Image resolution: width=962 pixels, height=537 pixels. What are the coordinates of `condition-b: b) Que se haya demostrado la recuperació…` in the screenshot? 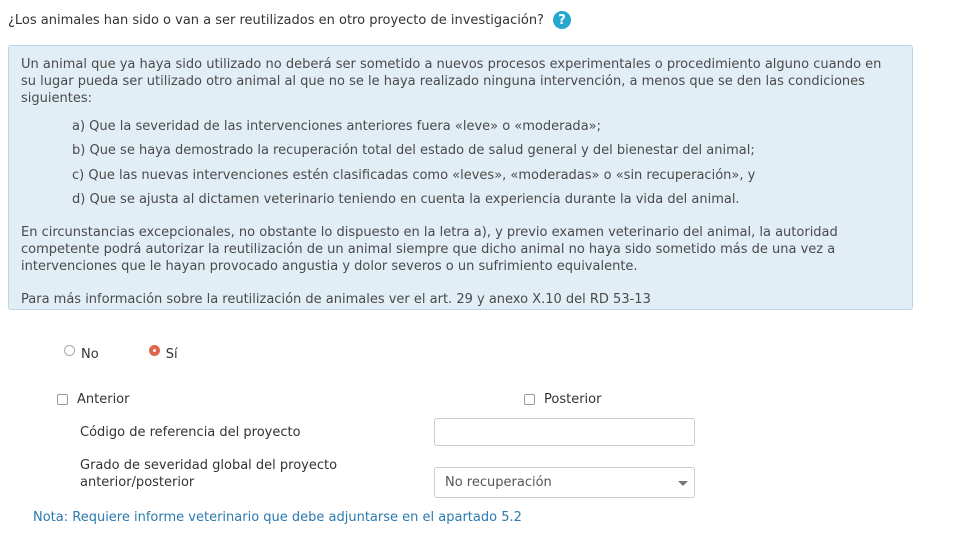 It's located at (413, 150).